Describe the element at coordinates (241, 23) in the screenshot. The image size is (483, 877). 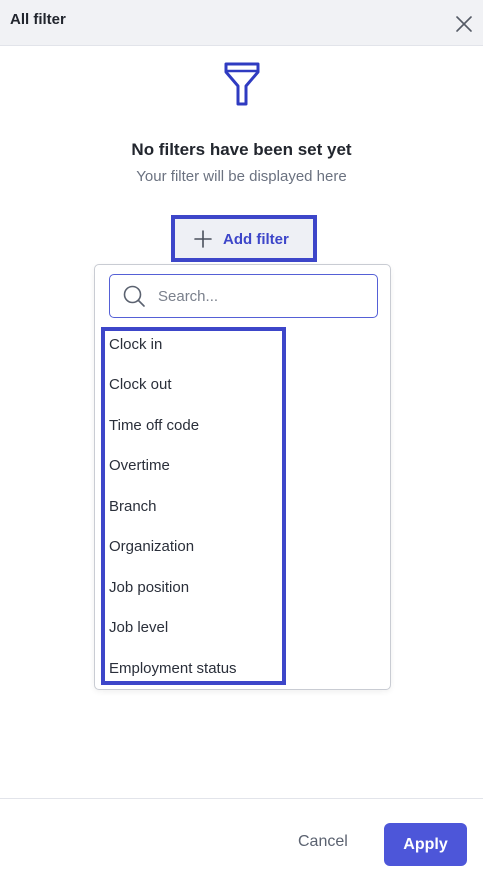
I see `panel-header: All filter` at that location.